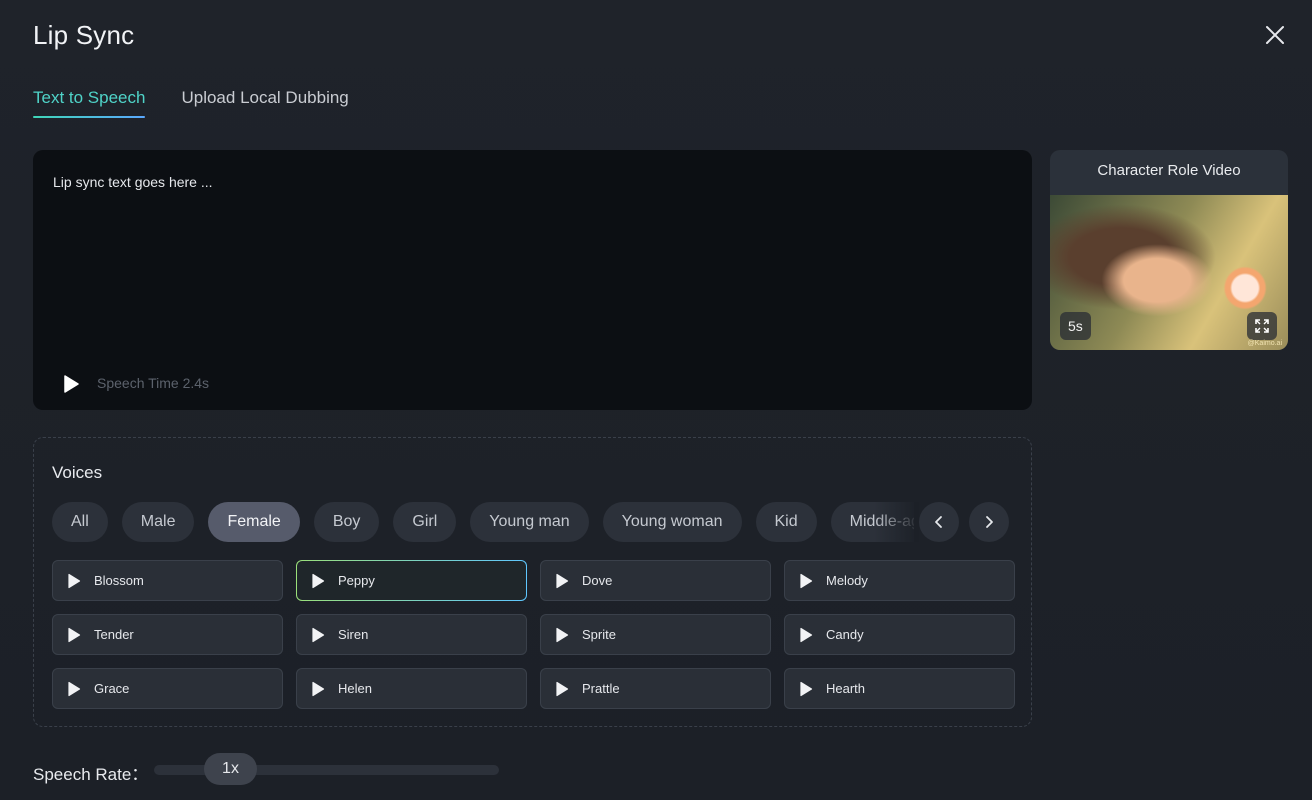 The width and height of the screenshot is (1312, 800). I want to click on close-button, so click(1275, 35).